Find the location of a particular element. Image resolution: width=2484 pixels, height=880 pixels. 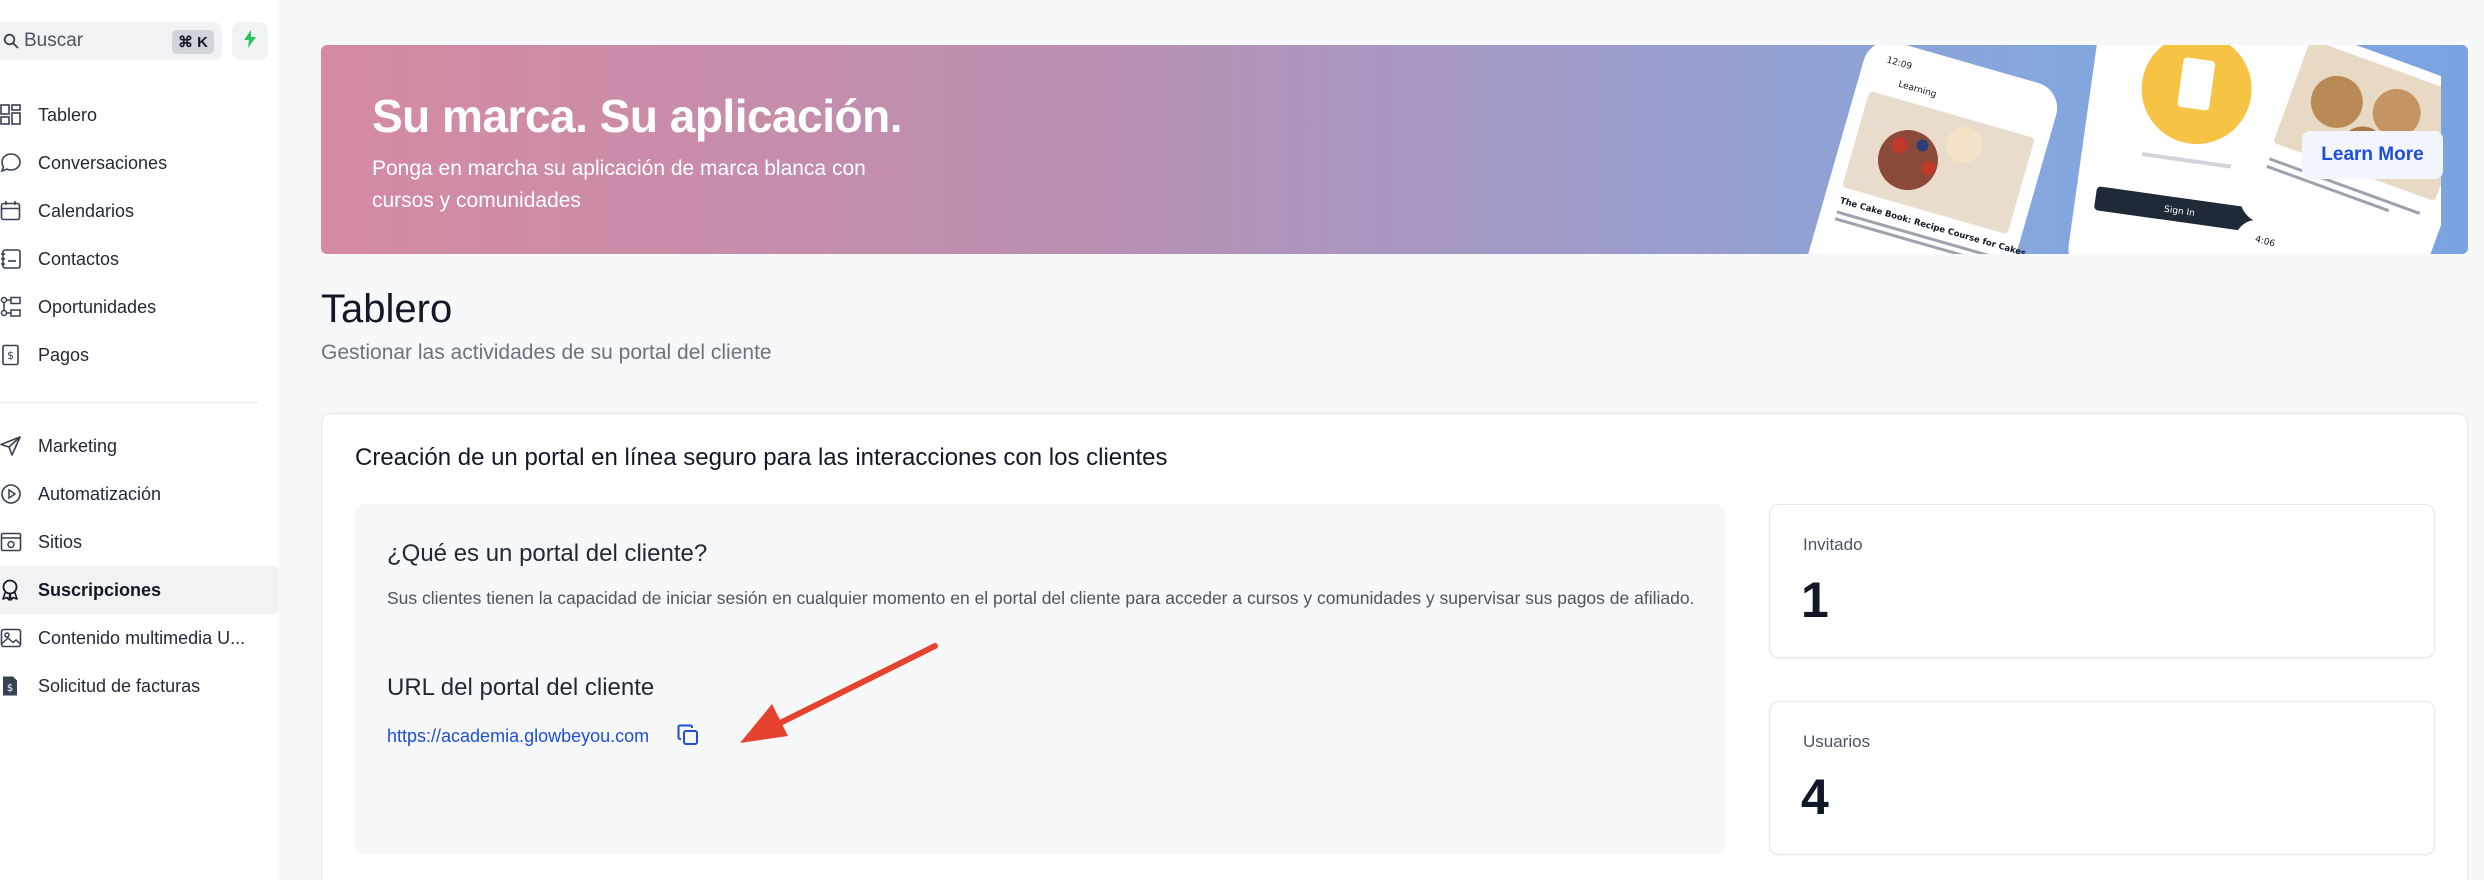

sidebar-item-sitios: Sitios is located at coordinates (139, 542).